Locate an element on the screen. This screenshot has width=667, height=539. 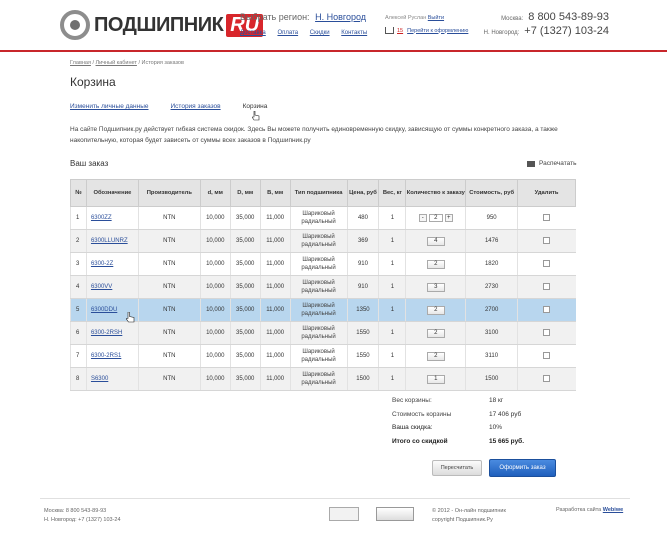
tab-cart: Корзина is located at coordinates (255, 106).